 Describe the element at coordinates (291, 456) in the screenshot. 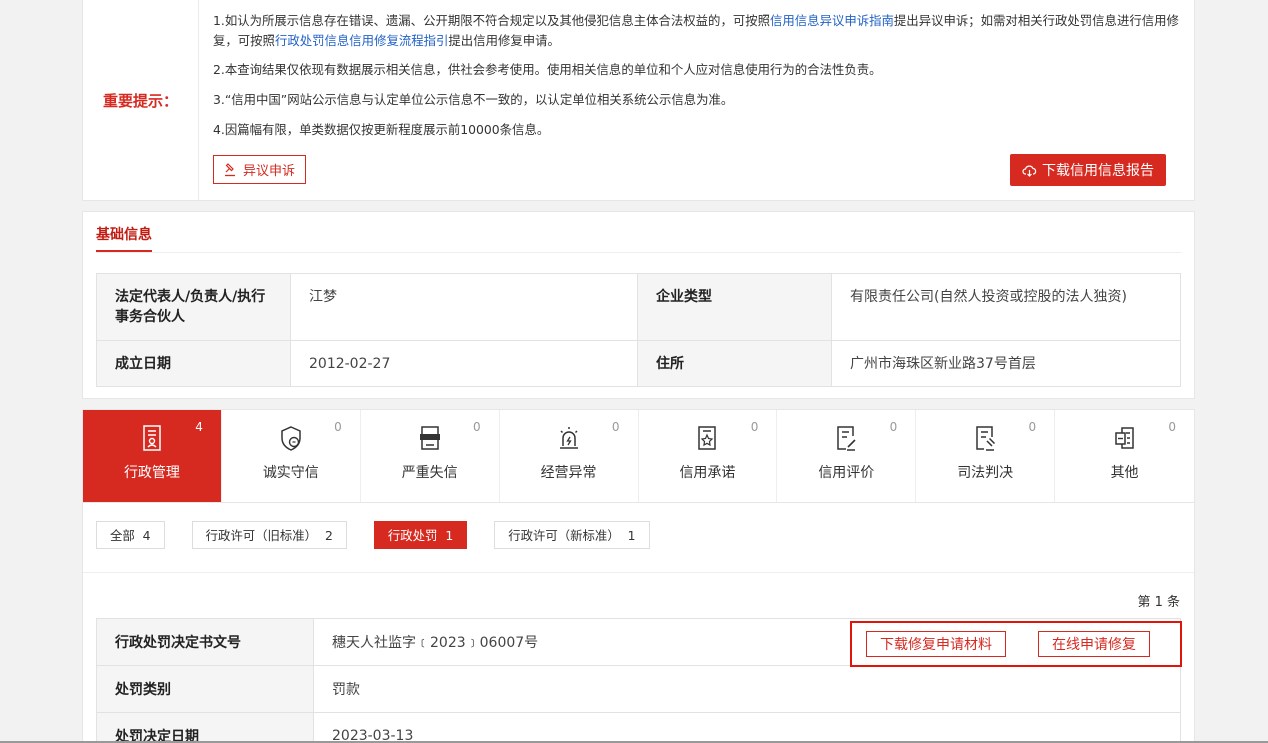

I see `tab-honesty: 0 诚实守信` at that location.